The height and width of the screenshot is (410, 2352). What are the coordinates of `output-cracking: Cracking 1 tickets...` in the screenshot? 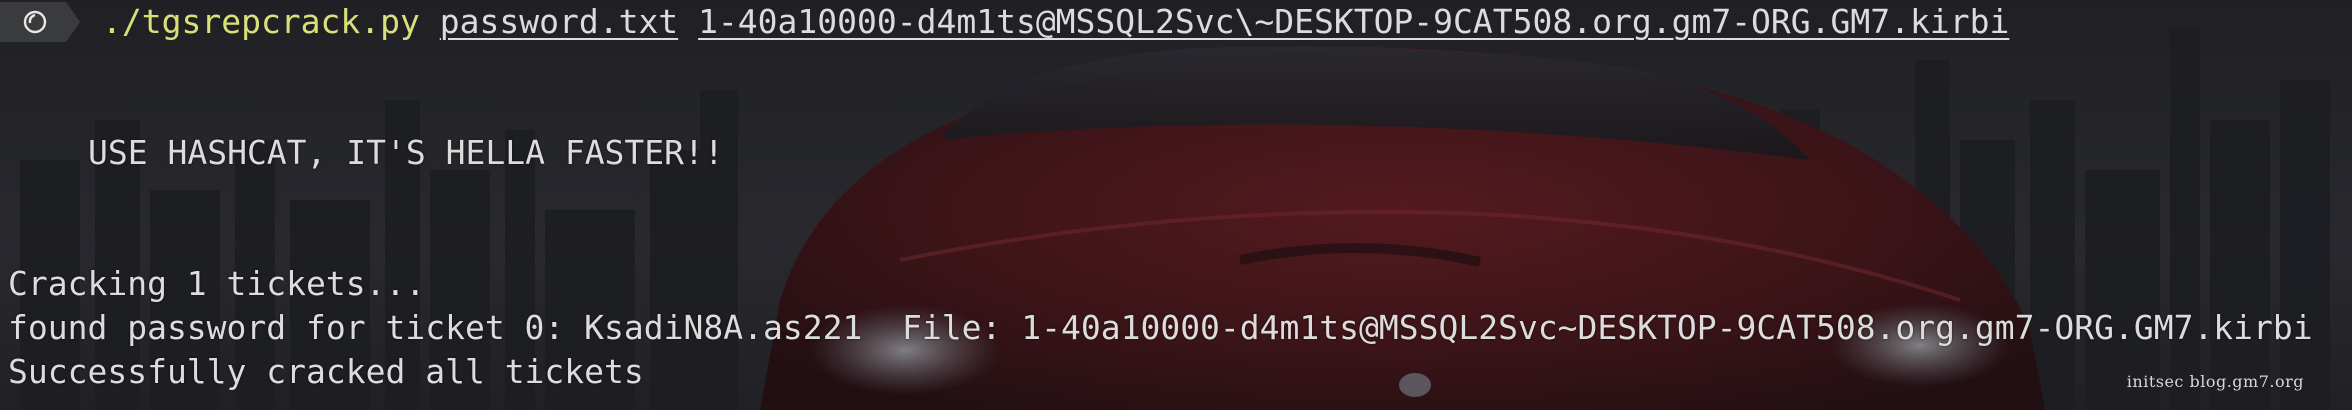 It's located at (217, 283).